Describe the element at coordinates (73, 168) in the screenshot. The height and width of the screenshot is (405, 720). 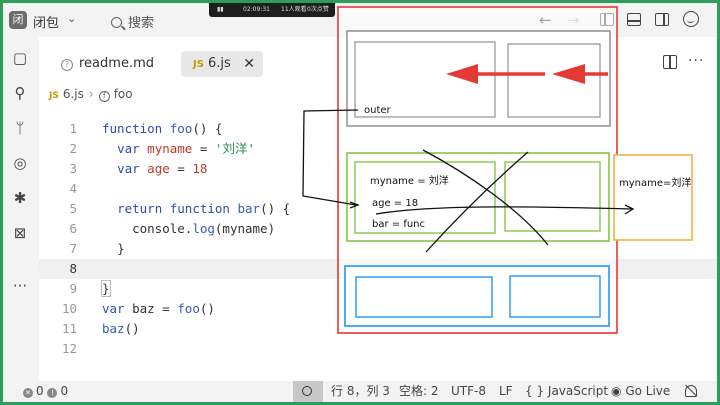
I see `line-number: 3` at that location.